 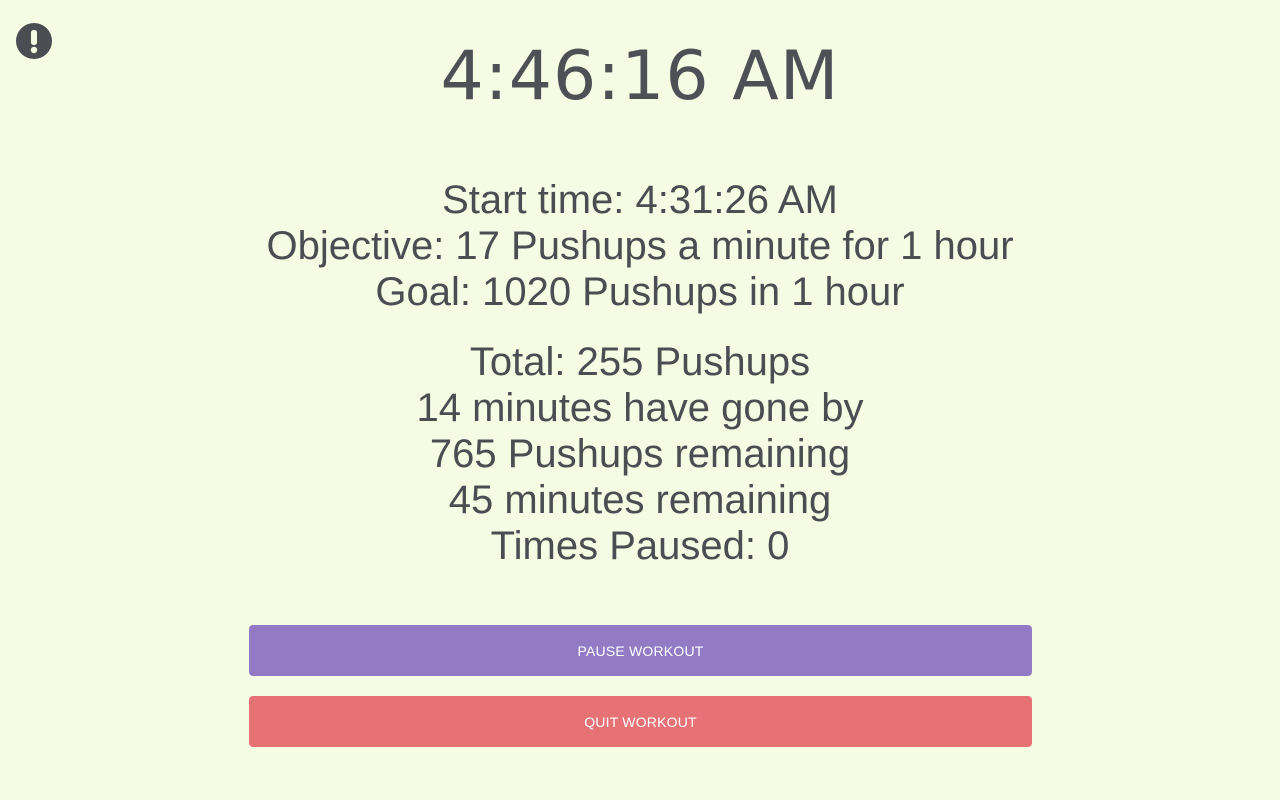 What do you see at coordinates (640, 650) in the screenshot?
I see `pause-workout-button: PAUSE WORKOUT` at bounding box center [640, 650].